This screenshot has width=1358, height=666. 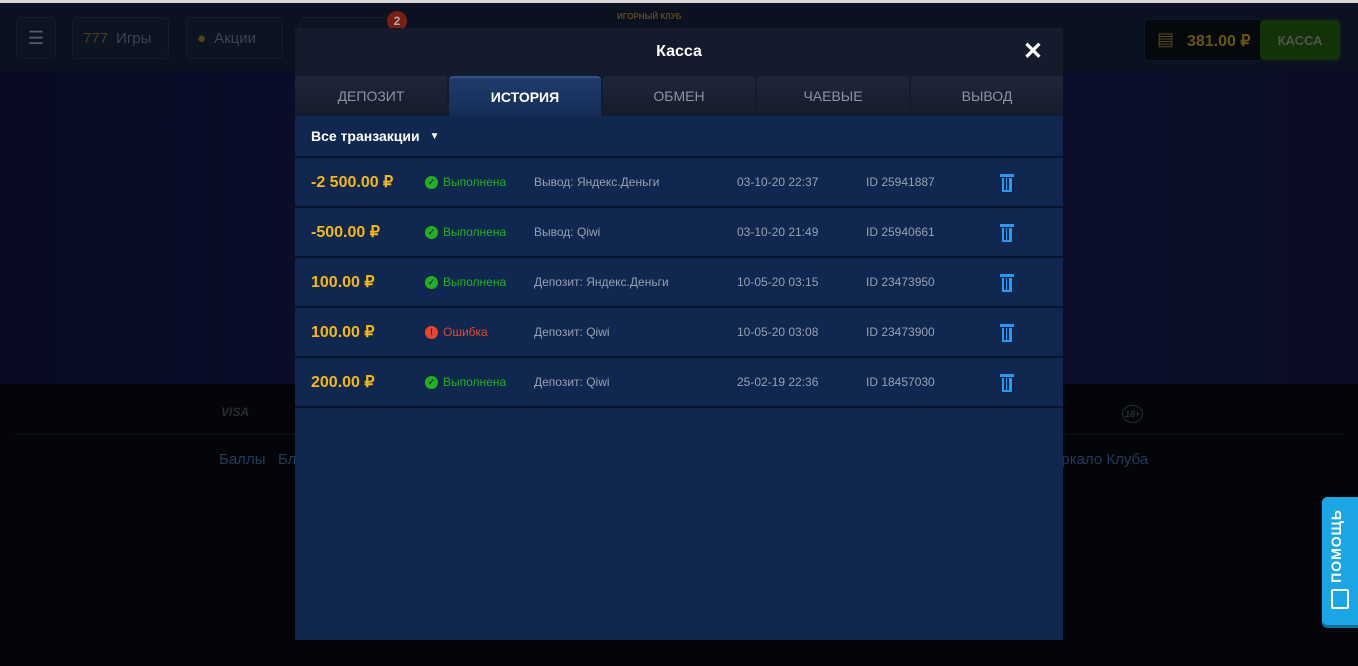 What do you see at coordinates (778, 382) in the screenshot?
I see `transaction-date: 25-02-19 22:36` at bounding box center [778, 382].